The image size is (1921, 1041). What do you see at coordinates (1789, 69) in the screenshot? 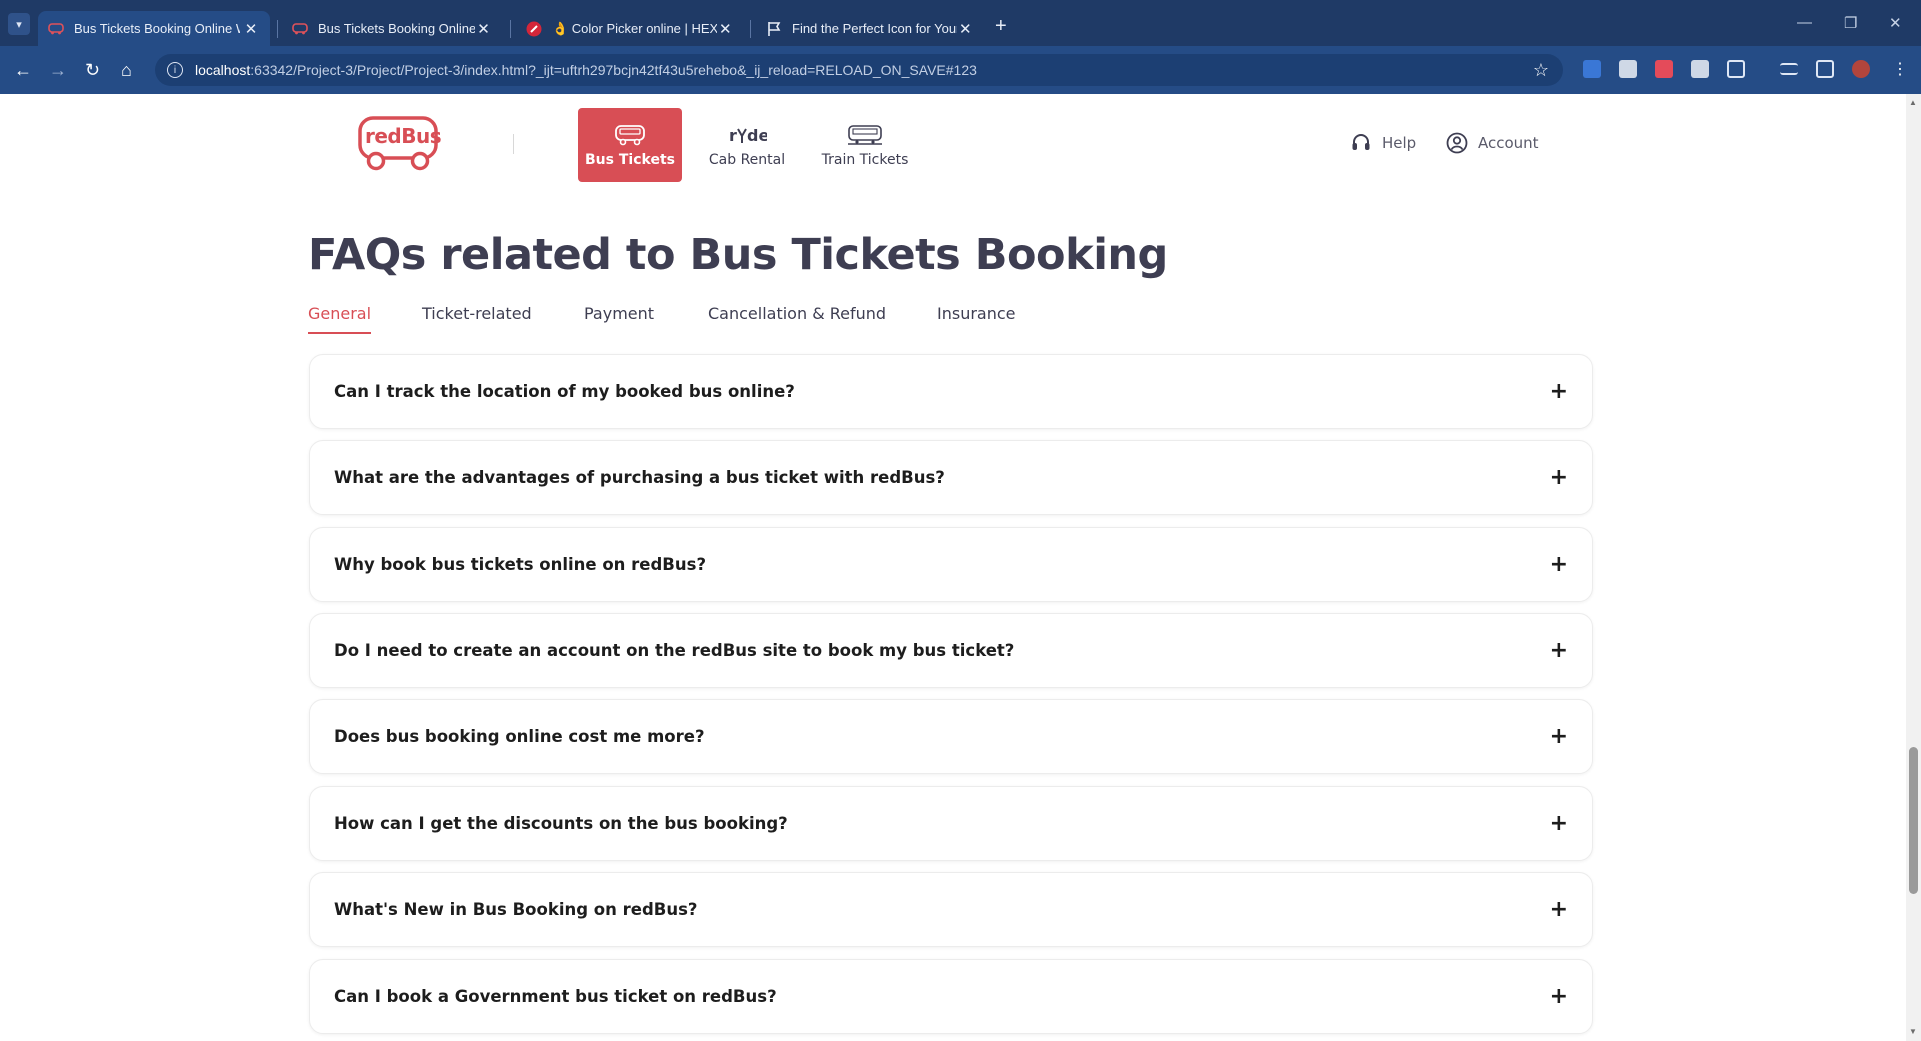
I see `reading-list-icon` at bounding box center [1789, 69].